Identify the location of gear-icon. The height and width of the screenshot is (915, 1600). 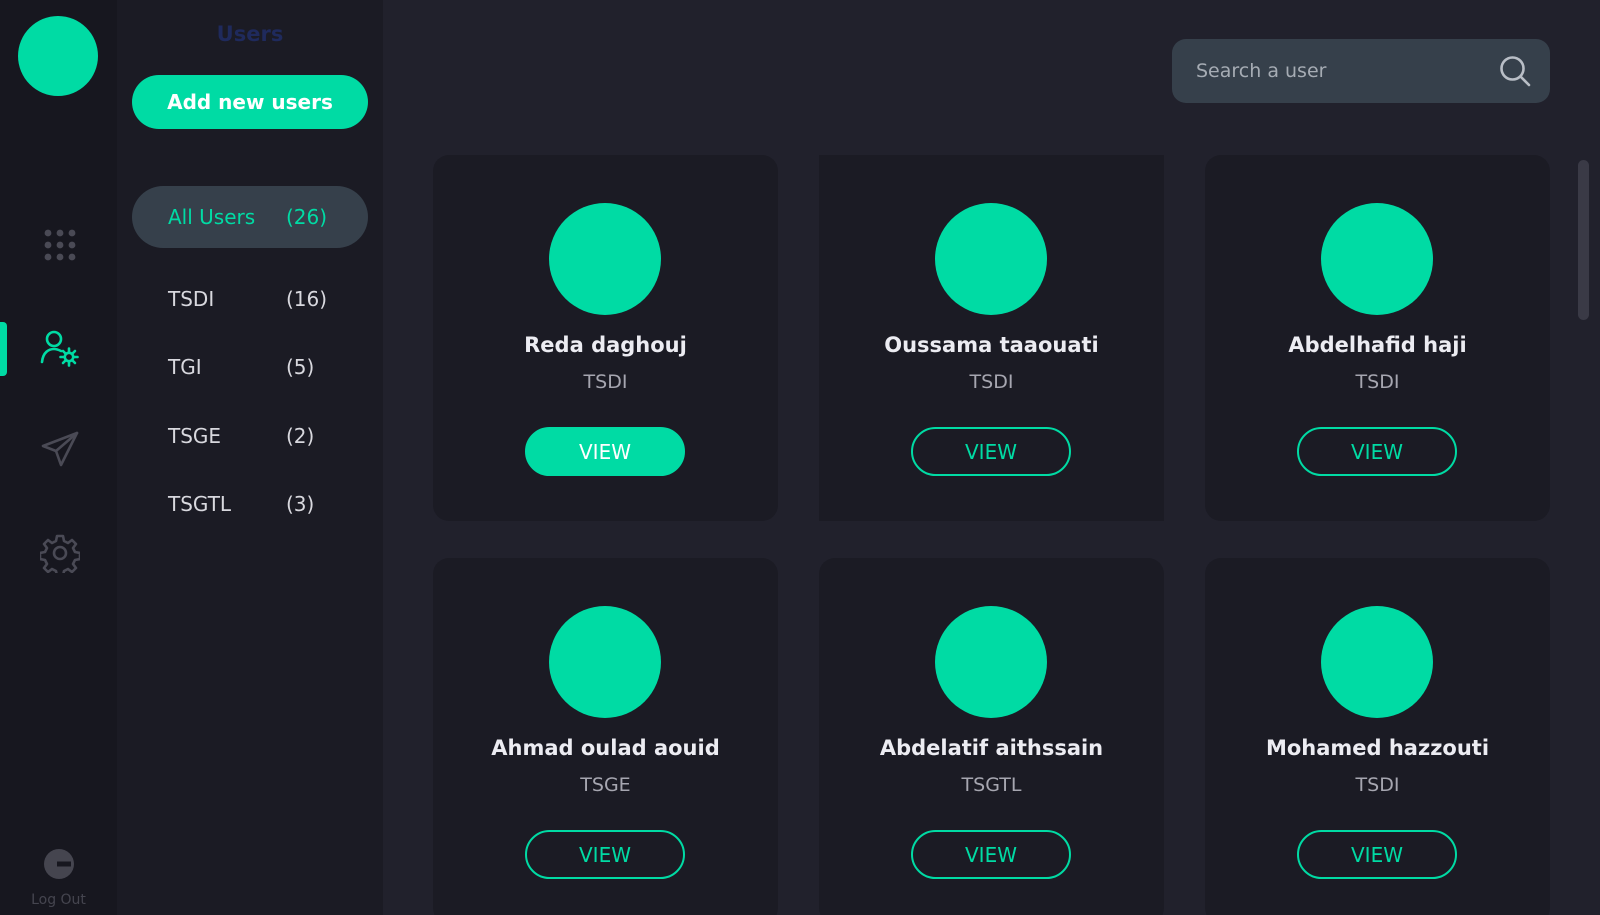
(60, 553).